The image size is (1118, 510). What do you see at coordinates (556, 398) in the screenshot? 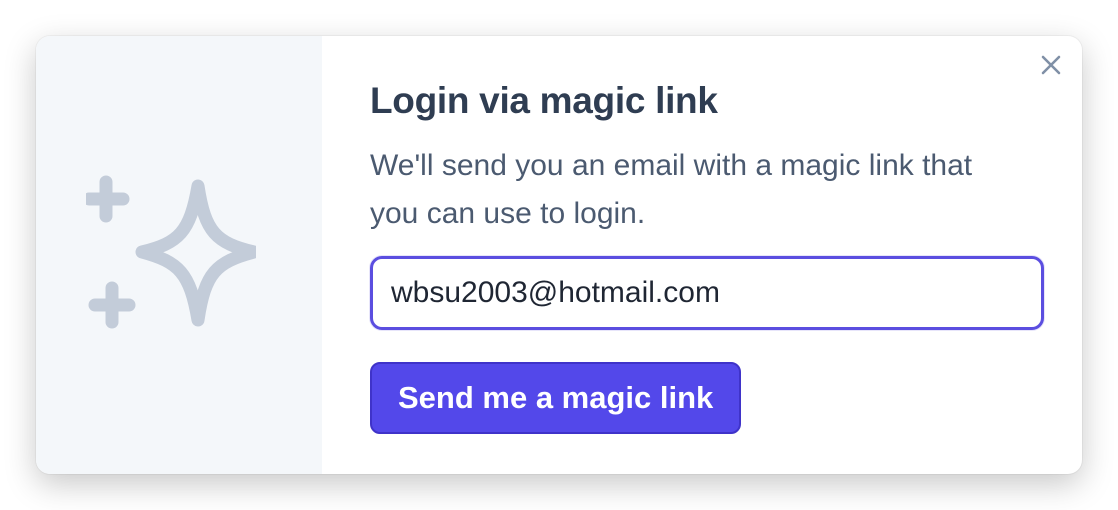
I see `send-magic-link-button: Send me a magic link` at bounding box center [556, 398].